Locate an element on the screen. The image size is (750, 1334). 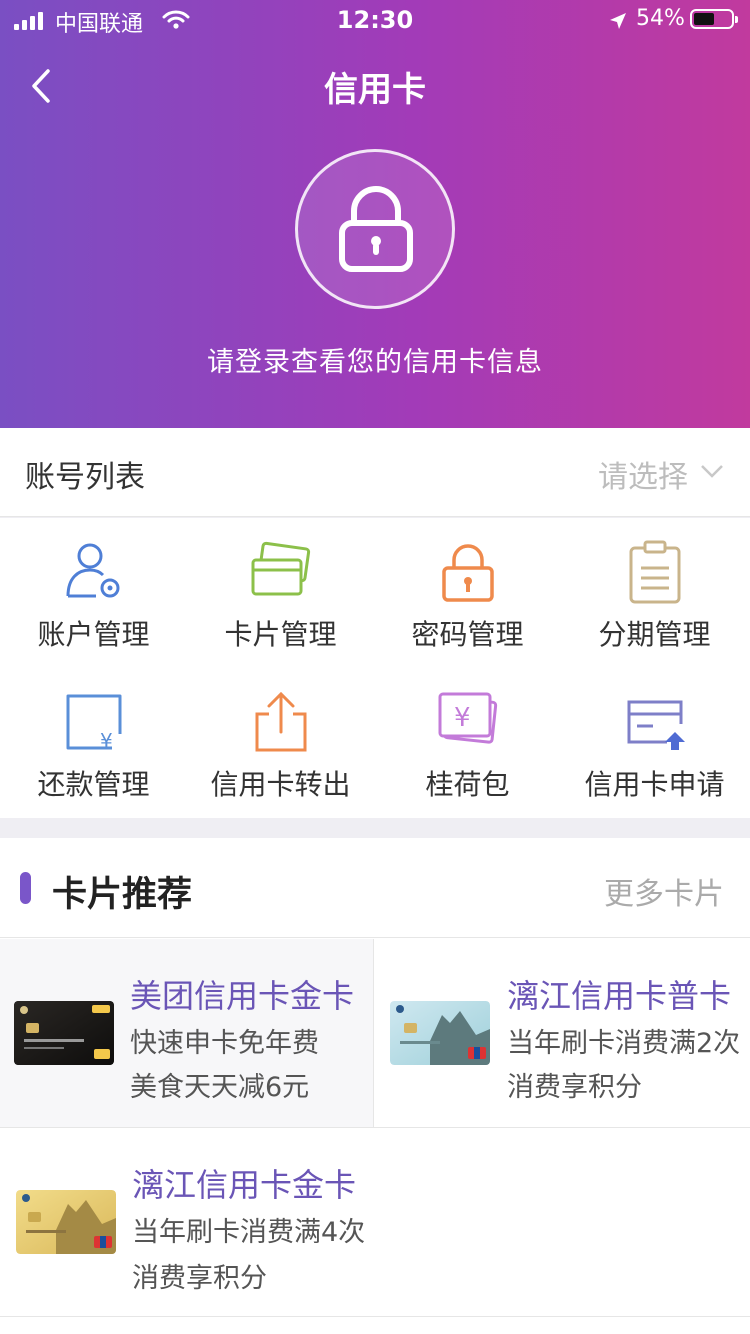
card-name: 美团信用卡金卡 is located at coordinates (242, 996).